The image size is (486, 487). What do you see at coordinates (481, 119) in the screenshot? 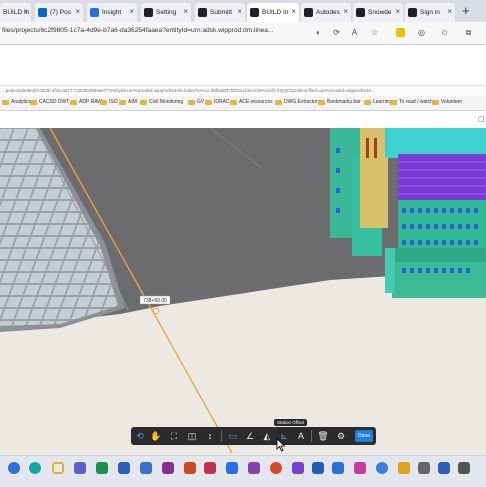
I see `comment-icon: ▢` at bounding box center [481, 119].